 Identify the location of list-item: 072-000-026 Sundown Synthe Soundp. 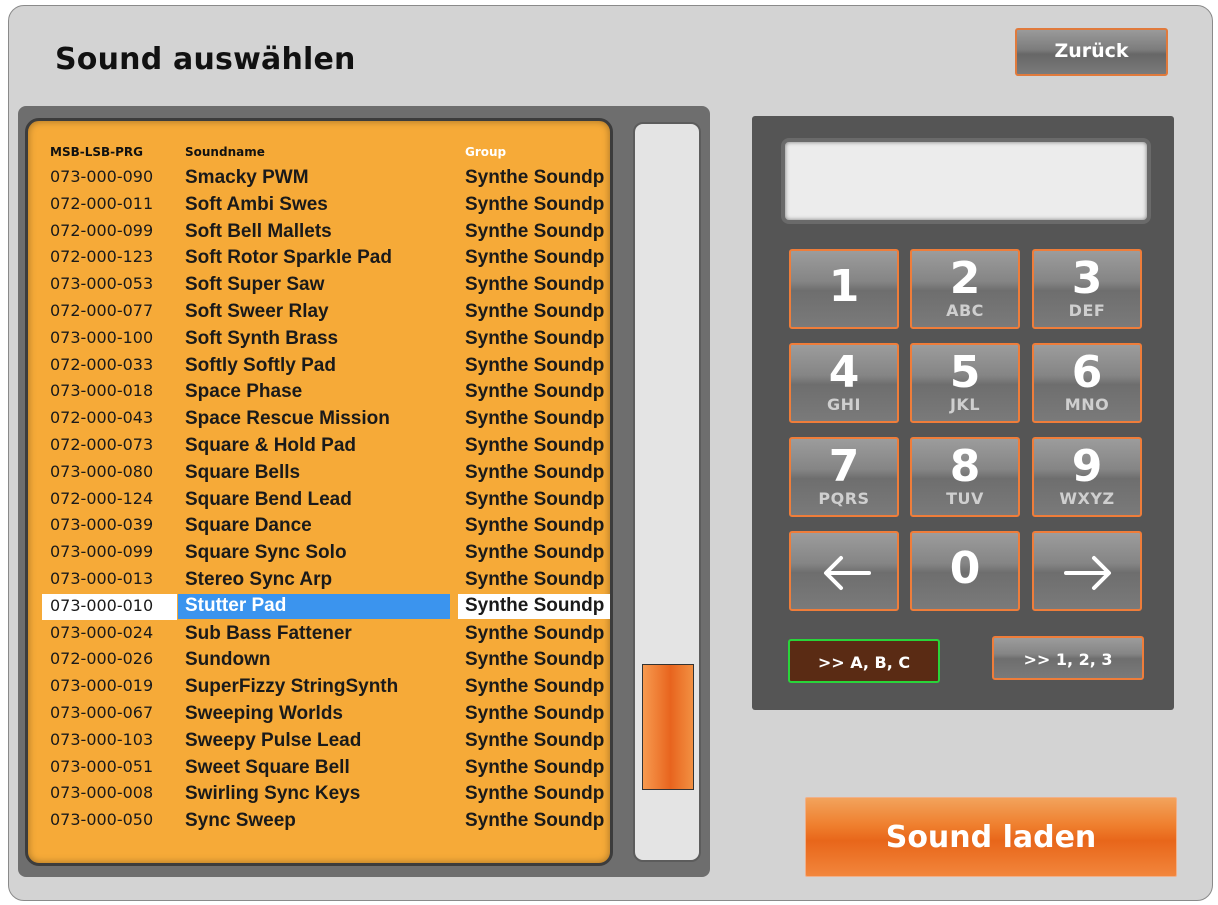
(319, 660).